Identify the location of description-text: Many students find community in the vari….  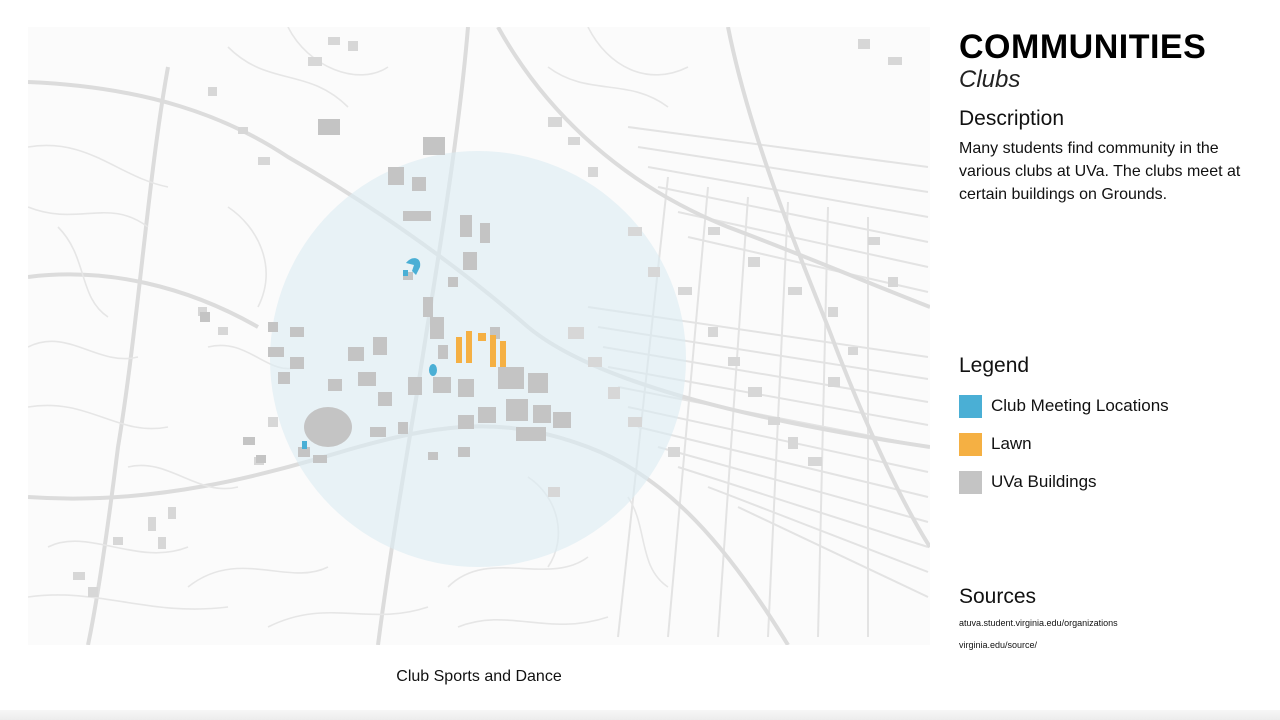
(1100, 171).